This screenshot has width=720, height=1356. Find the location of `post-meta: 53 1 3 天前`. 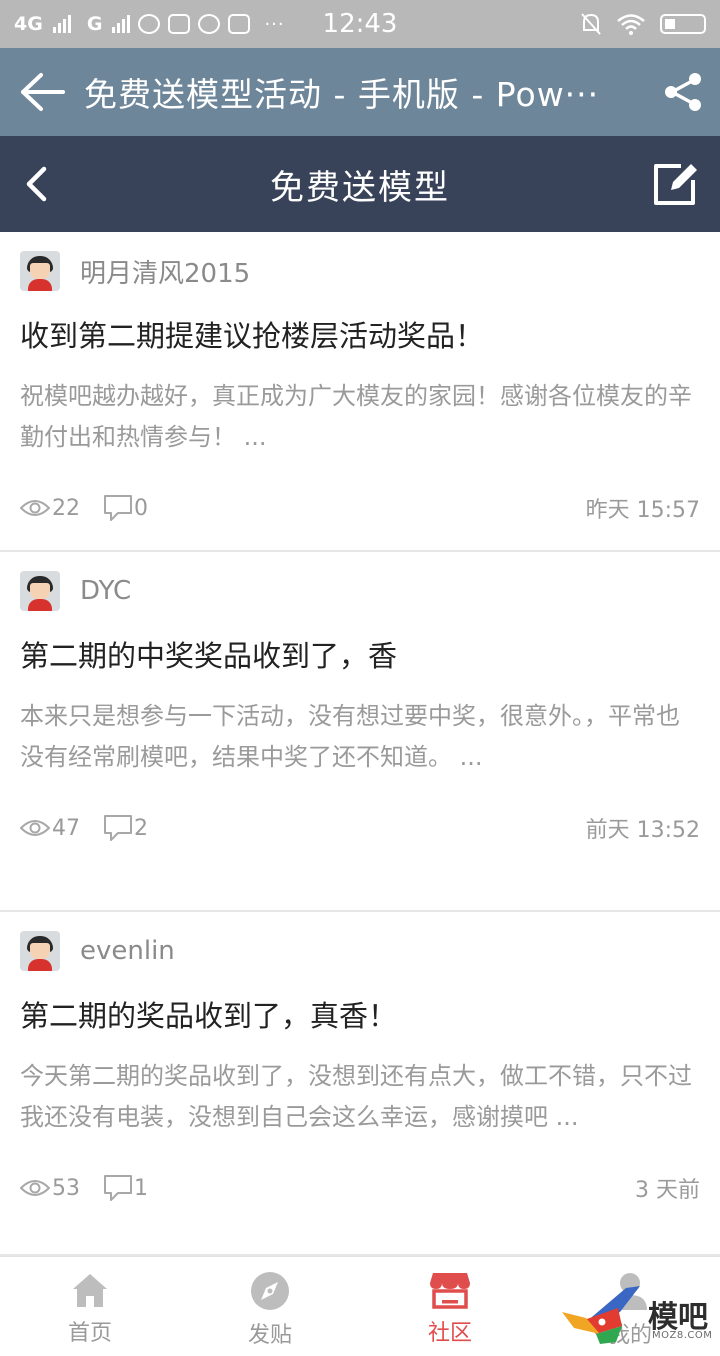

post-meta: 53 1 3 天前 is located at coordinates (360, 1188).